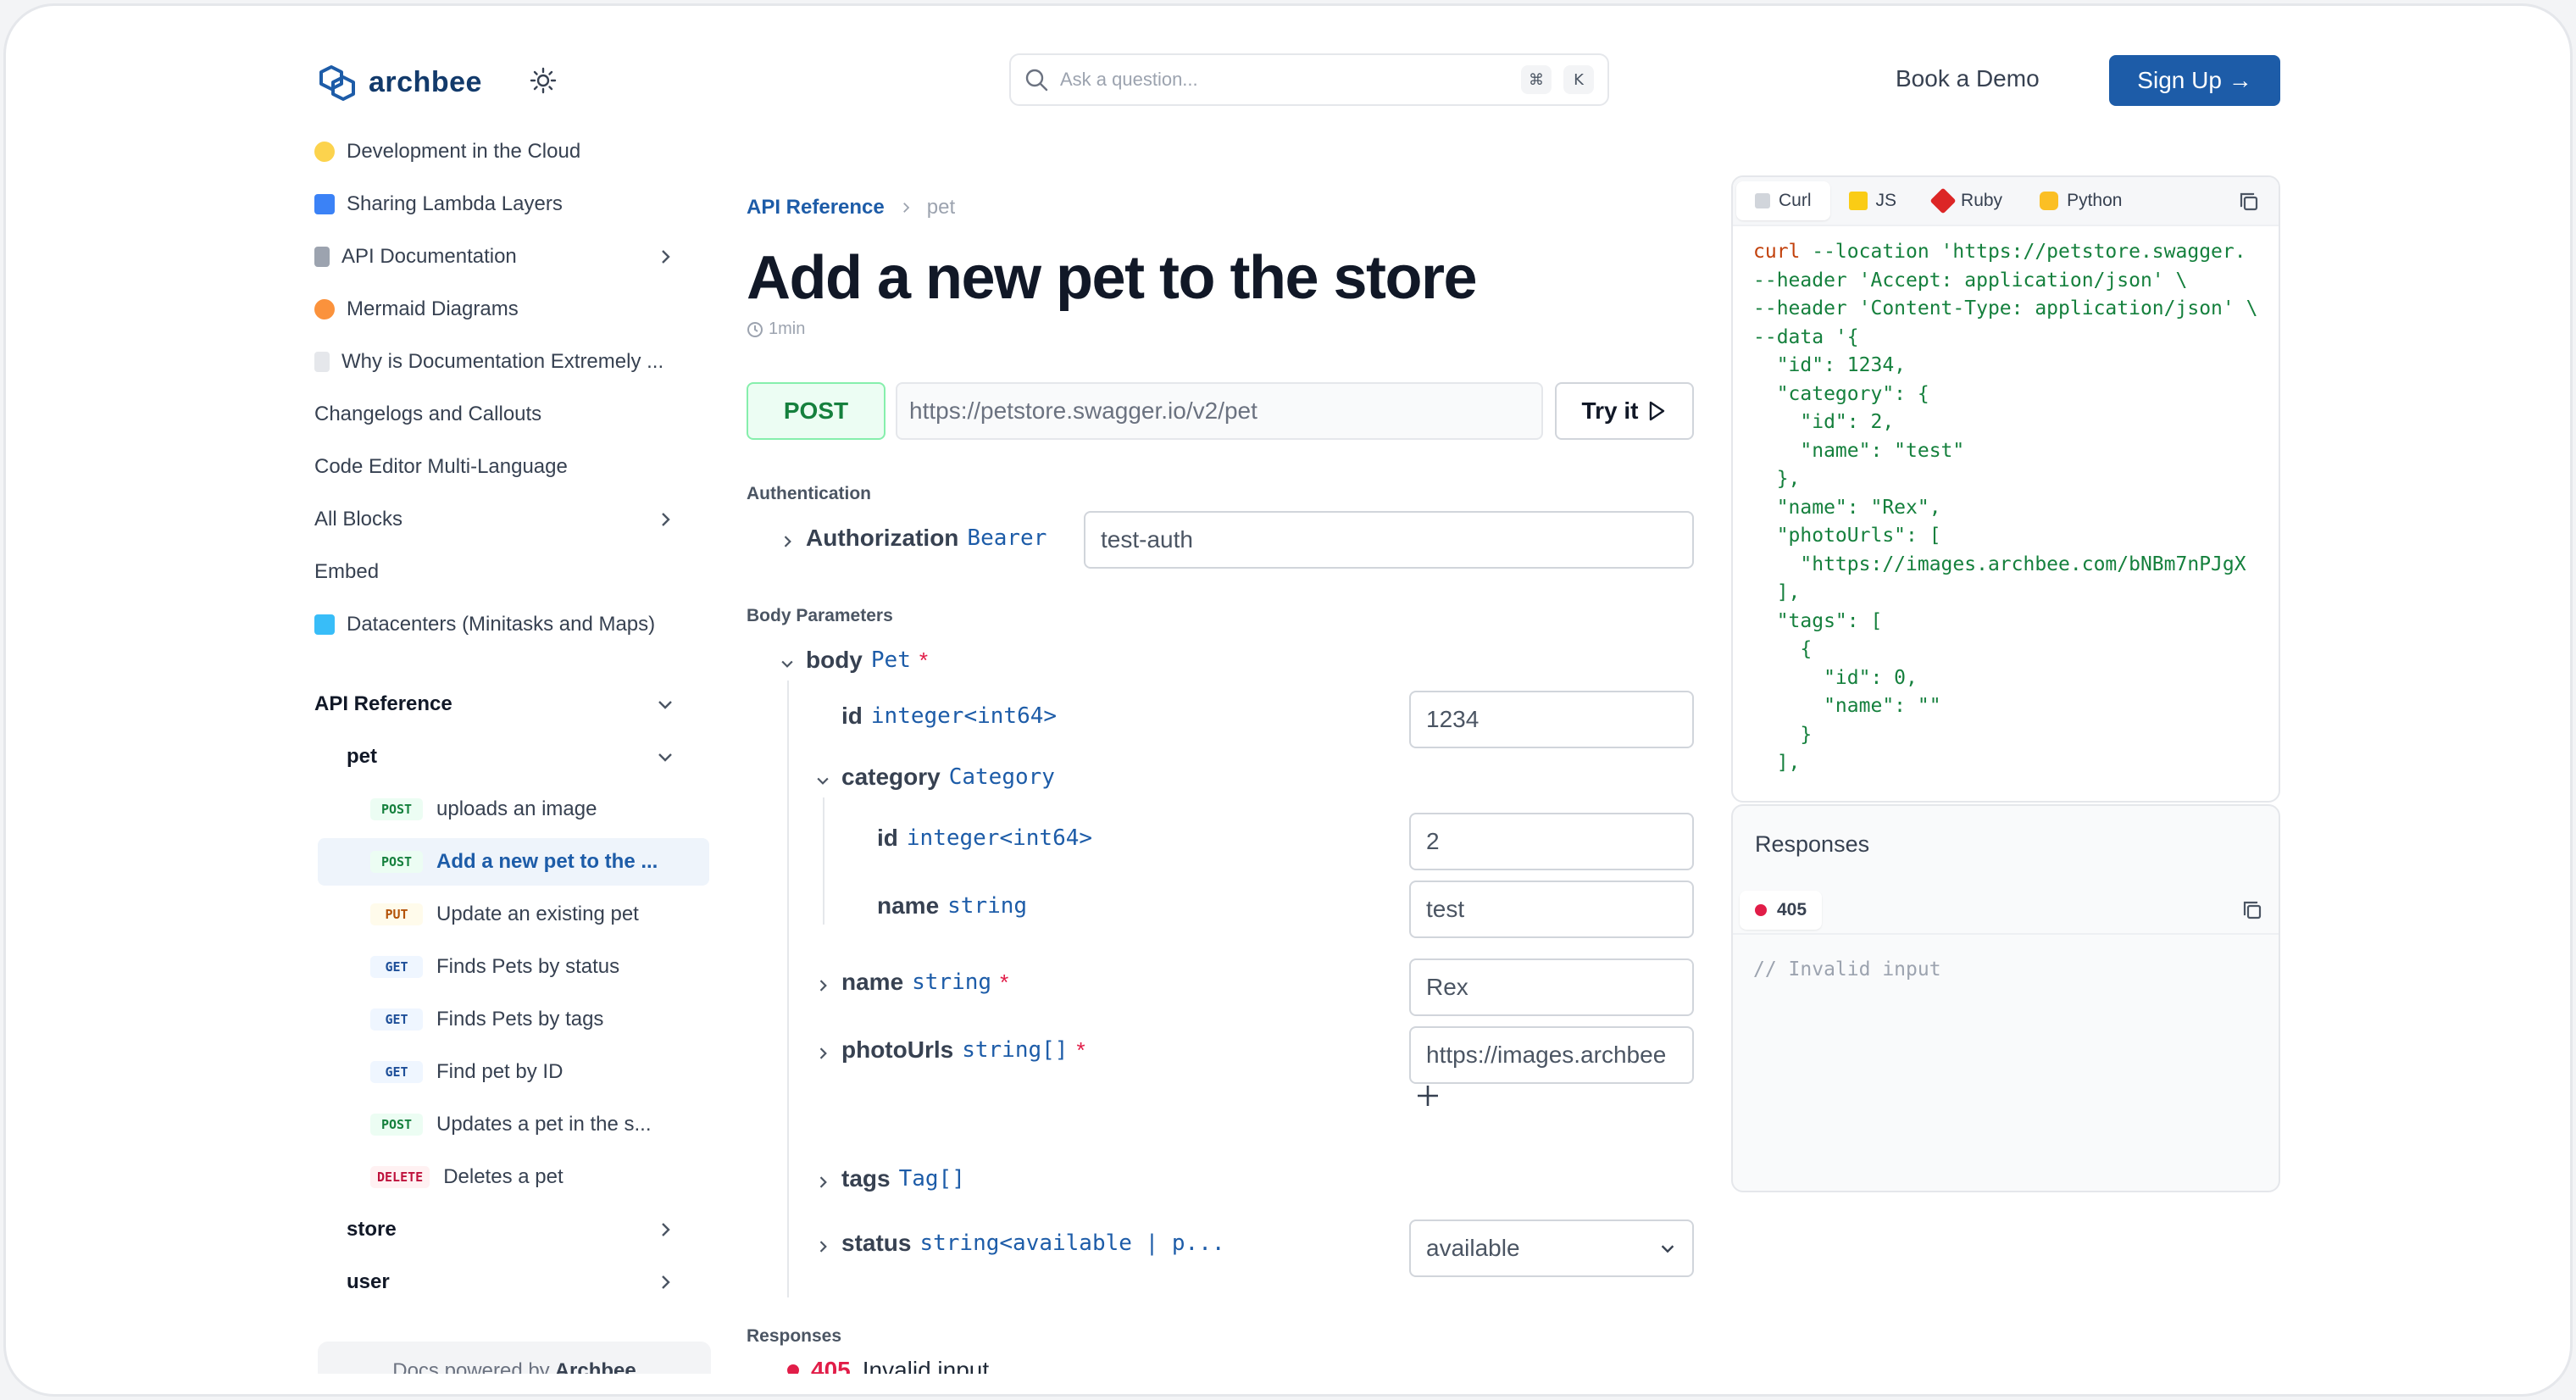  I want to click on response-405: 405 Invalid input, so click(888, 1365).